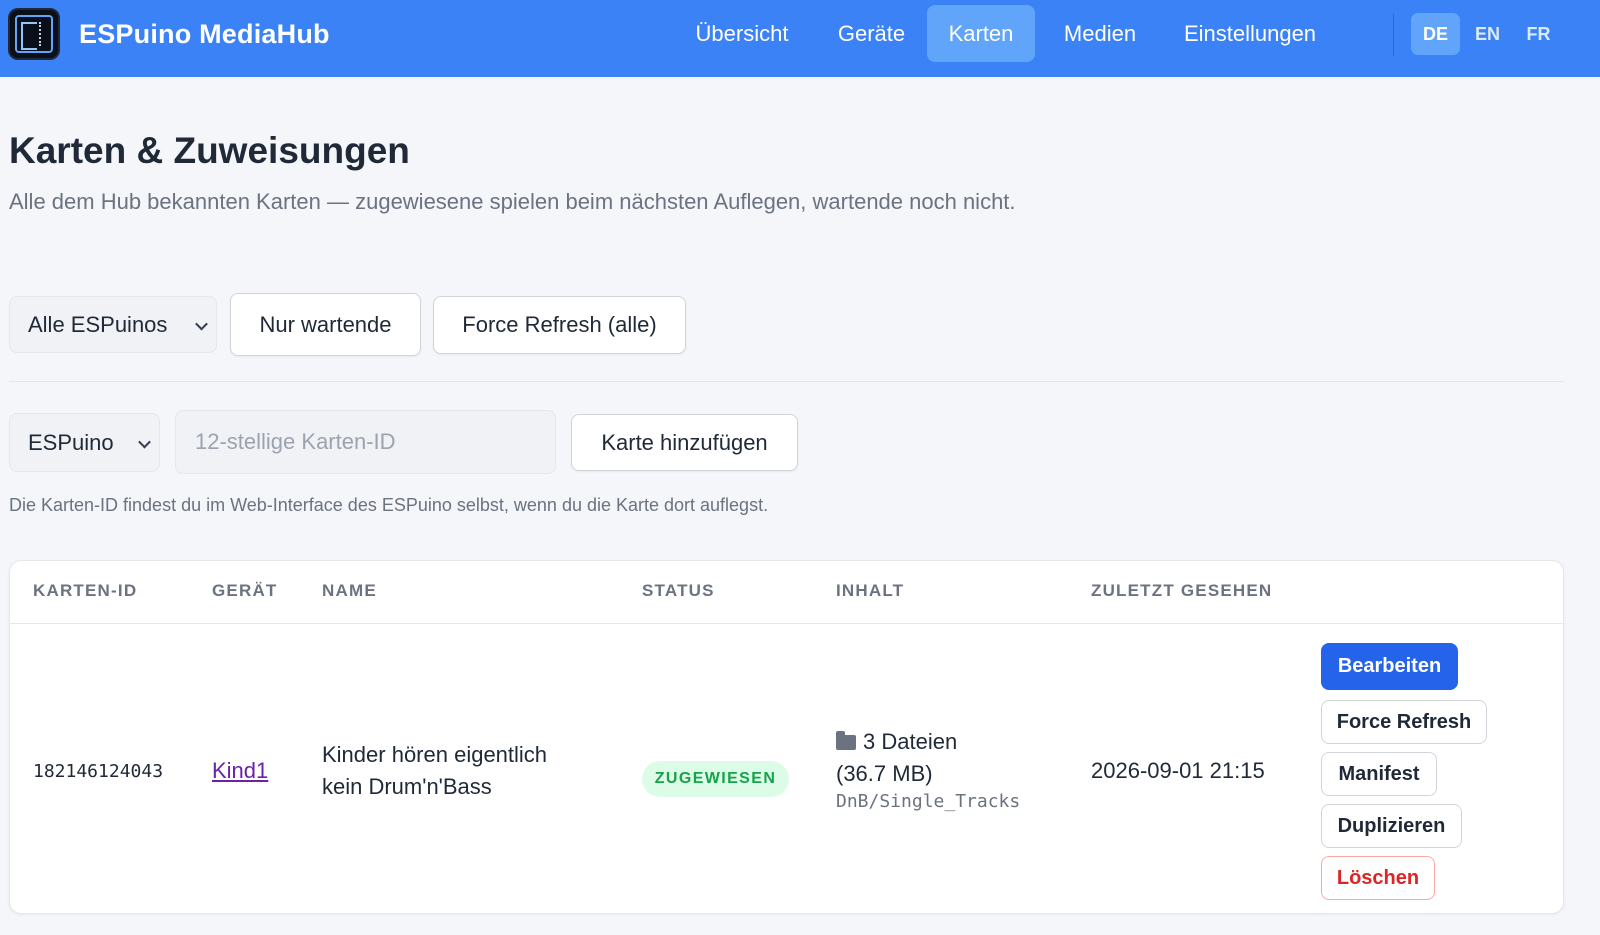  What do you see at coordinates (981, 33) in the screenshot?
I see `nav-item-karten: Karten` at bounding box center [981, 33].